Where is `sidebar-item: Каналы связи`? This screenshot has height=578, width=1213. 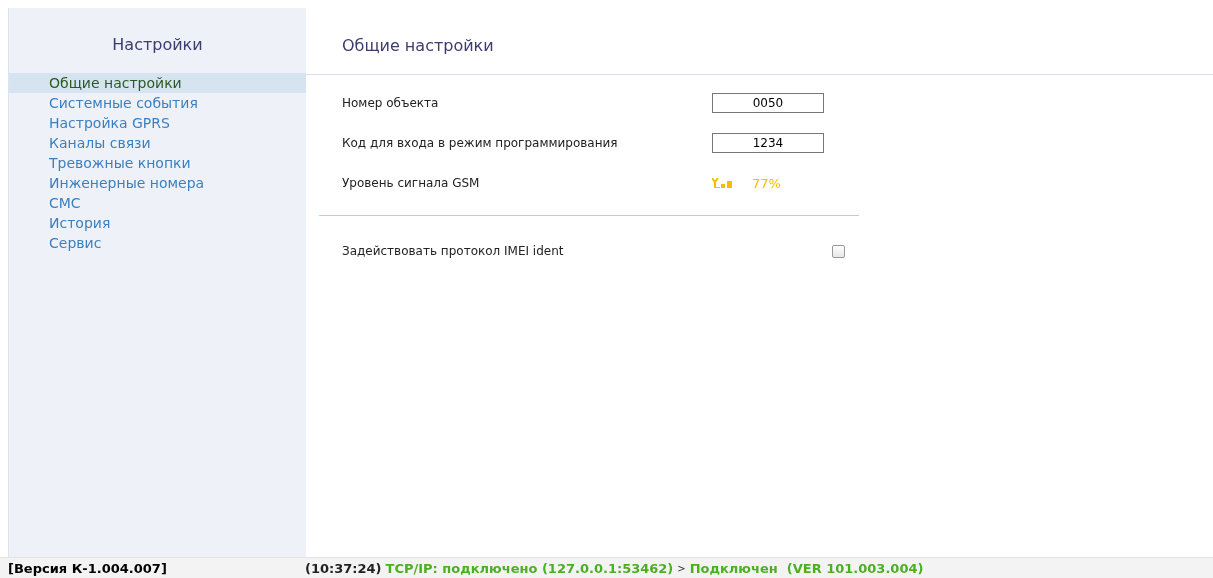
sidebar-item: Каналы связи is located at coordinates (157, 143).